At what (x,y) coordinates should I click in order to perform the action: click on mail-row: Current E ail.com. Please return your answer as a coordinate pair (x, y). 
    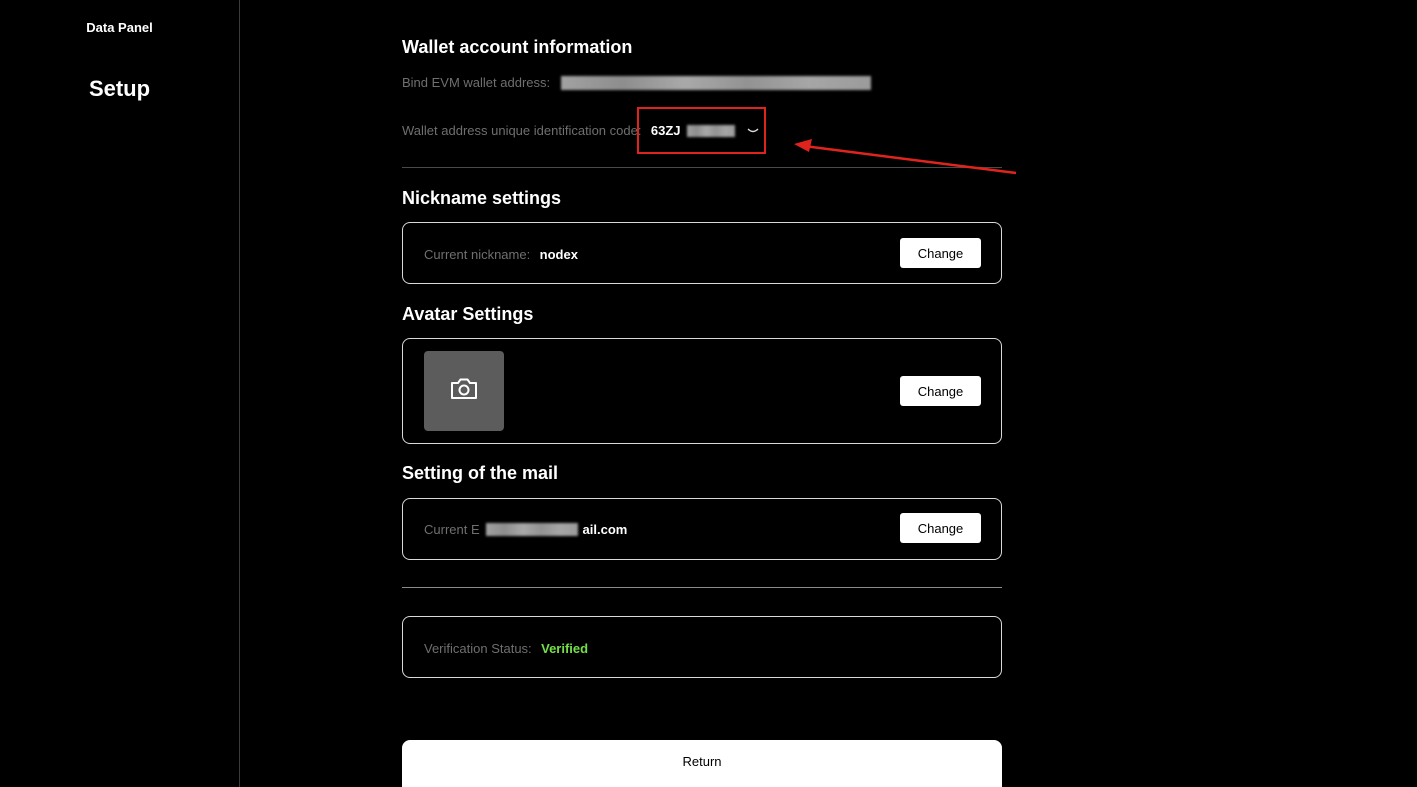
    Looking at the image, I should click on (525, 530).